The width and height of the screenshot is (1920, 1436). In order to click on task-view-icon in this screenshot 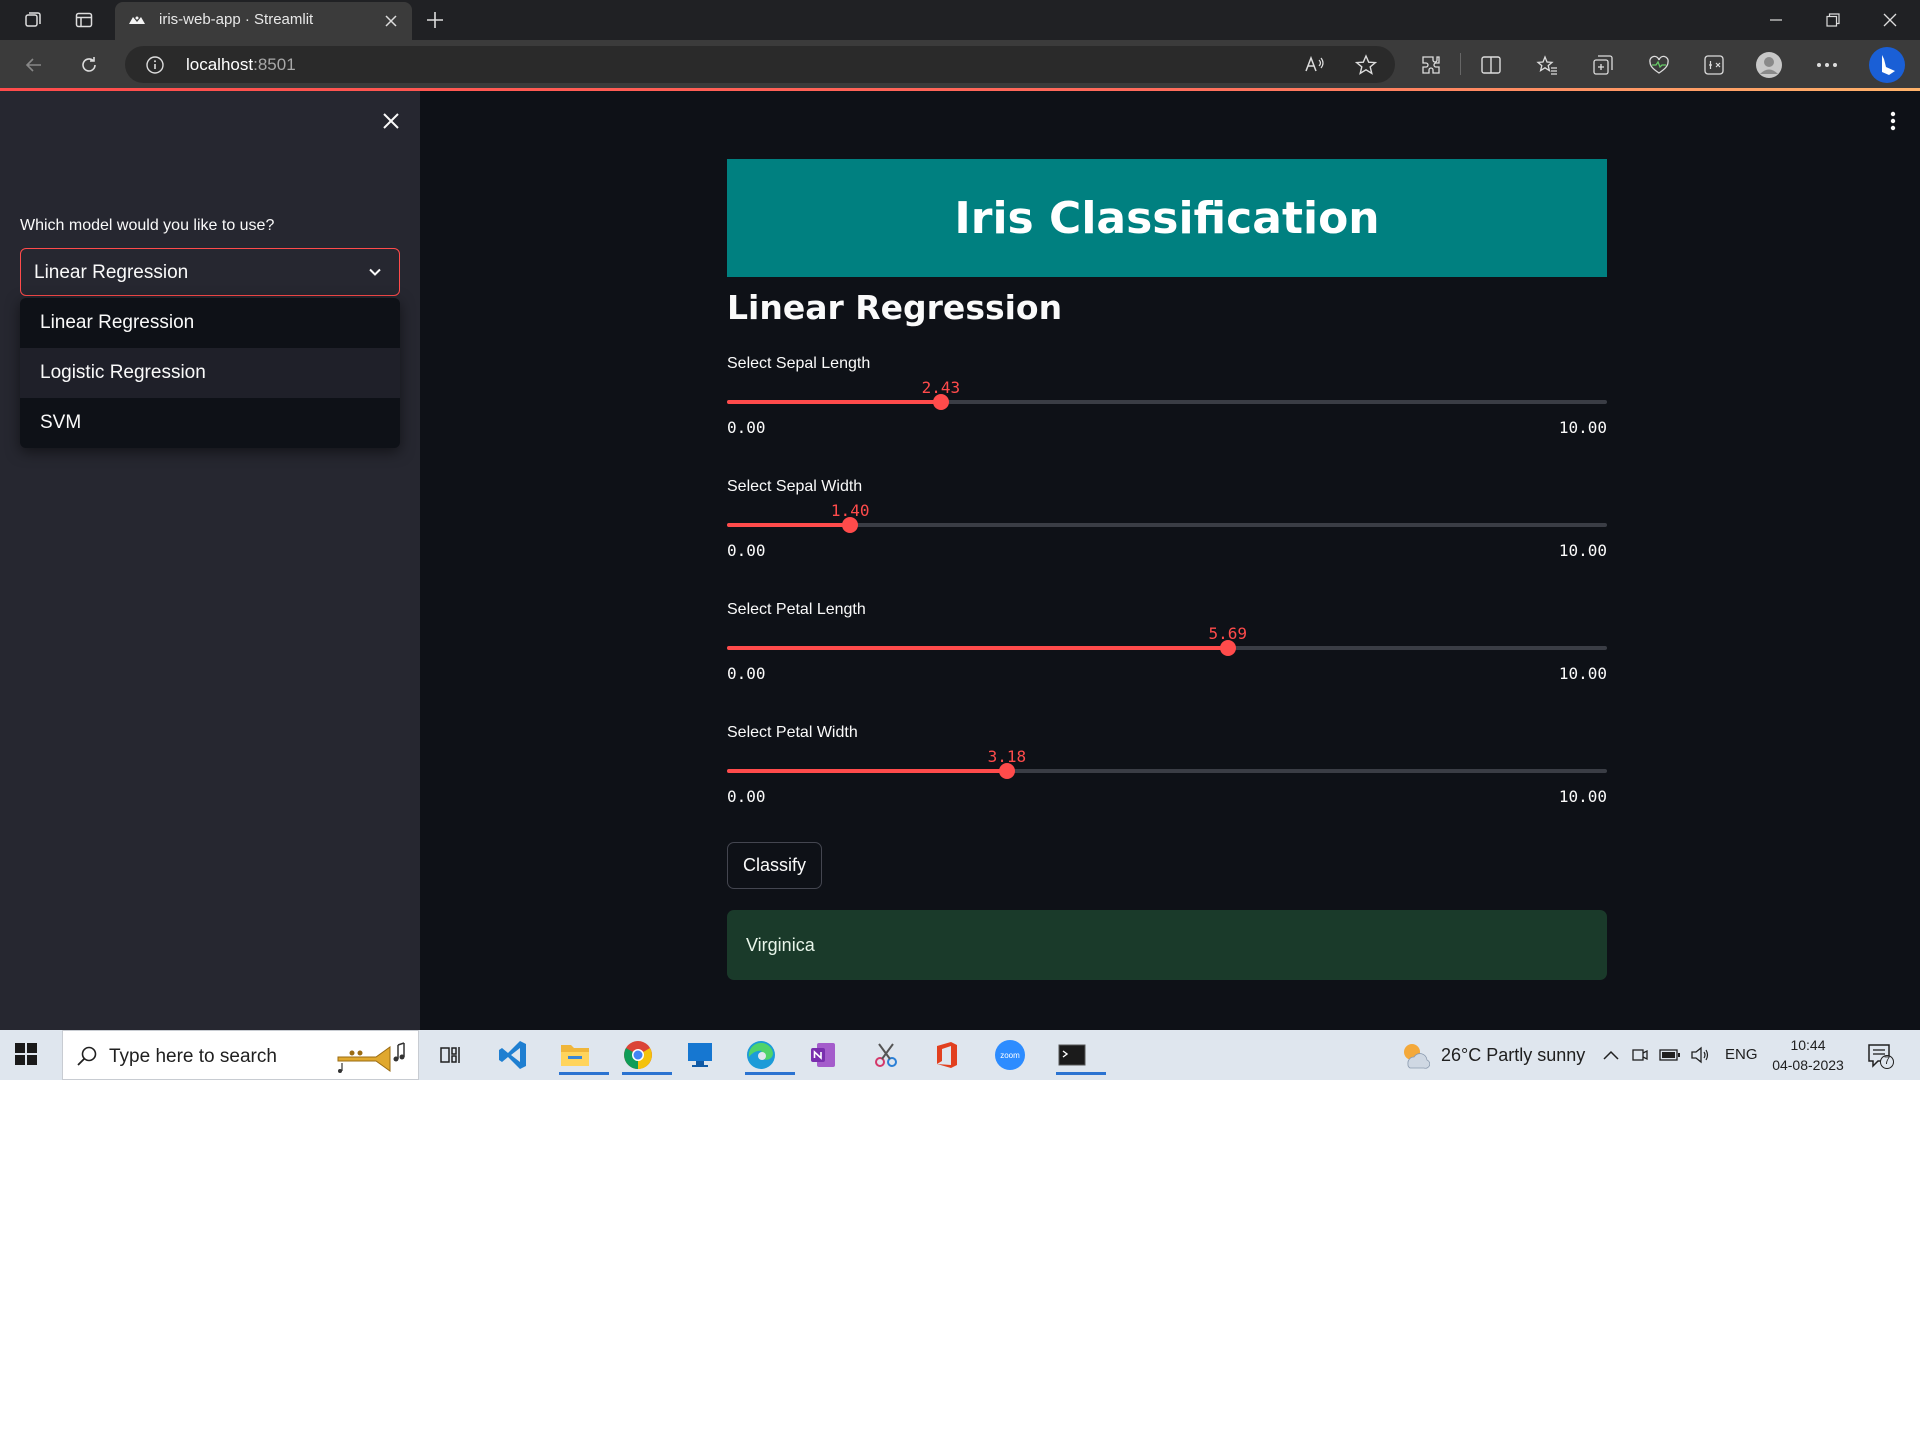, I will do `click(450, 1055)`.